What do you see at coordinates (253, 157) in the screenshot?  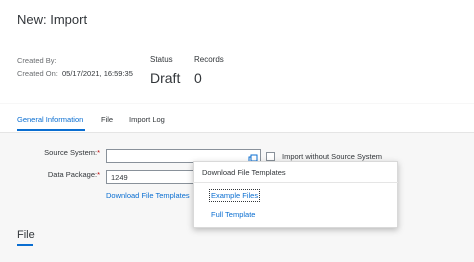 I see `value-help-icon` at bounding box center [253, 157].